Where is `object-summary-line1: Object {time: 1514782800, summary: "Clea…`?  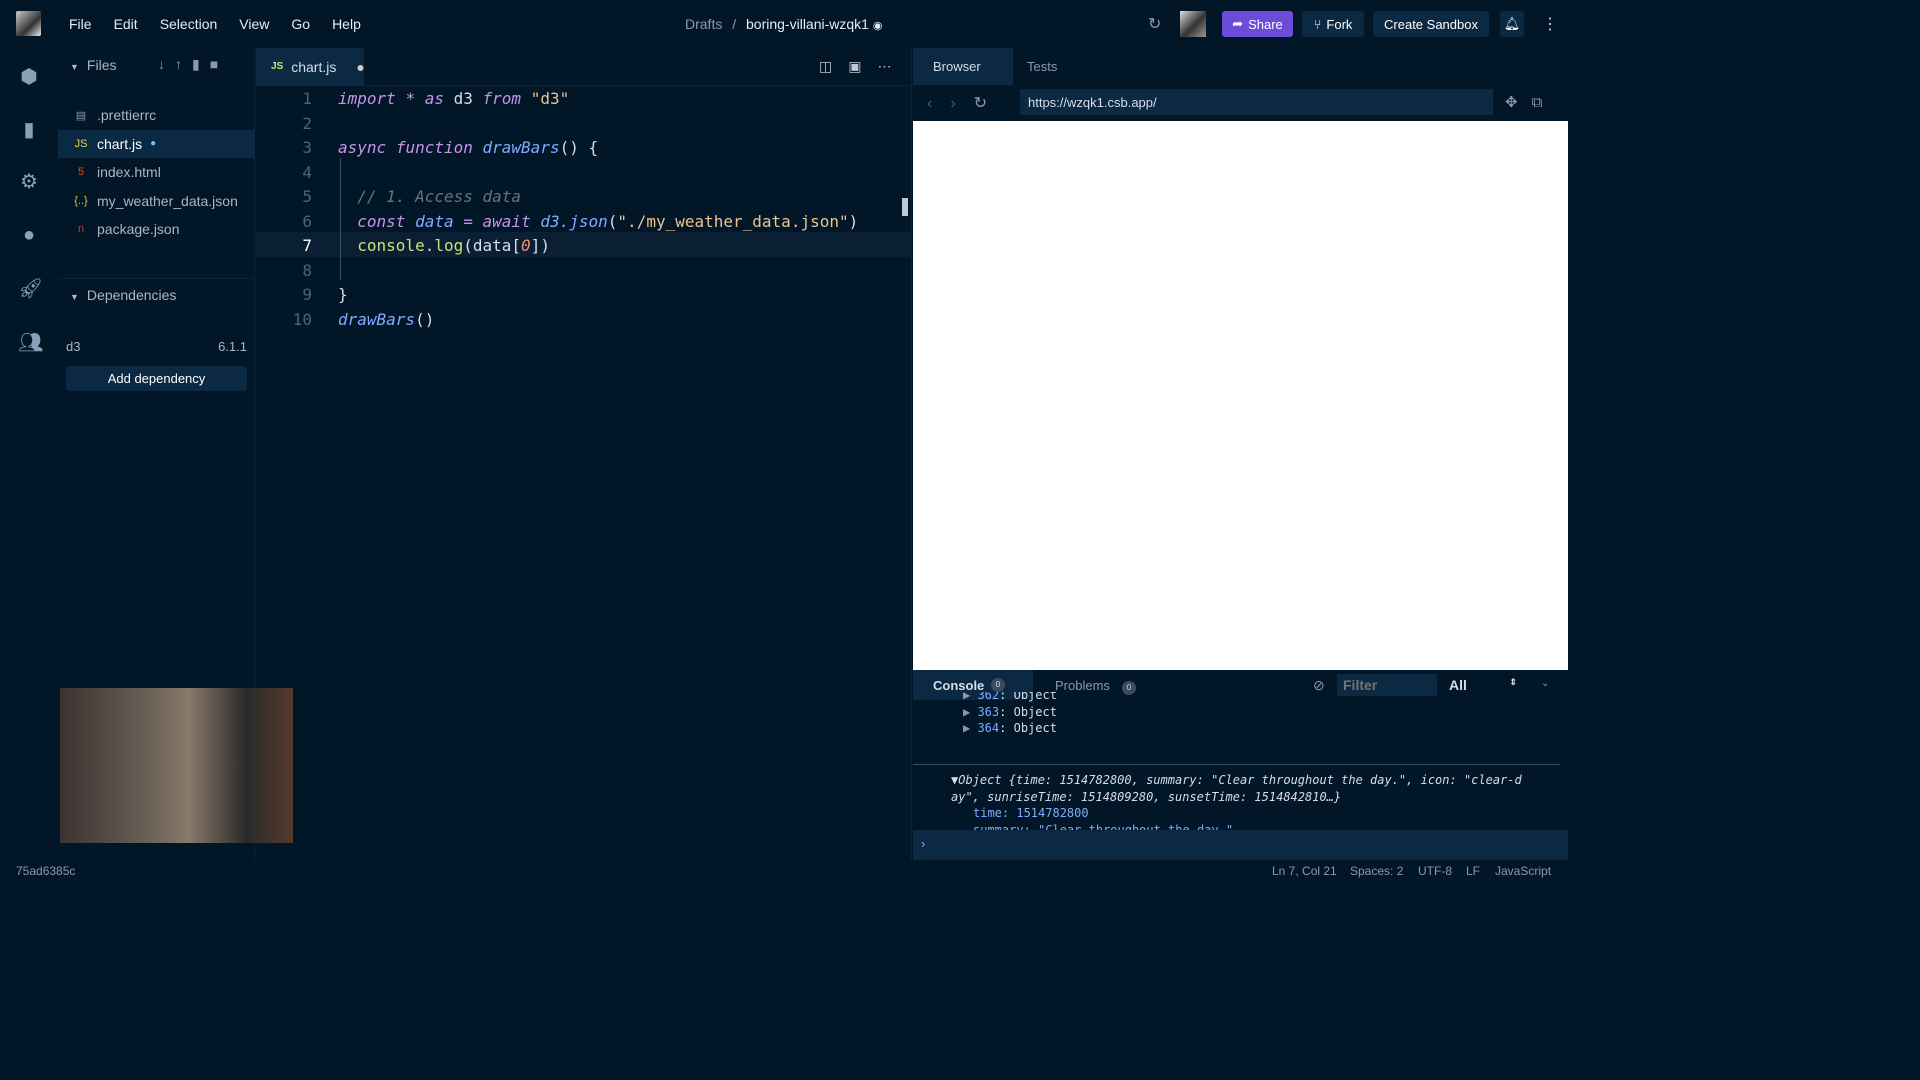 object-summary-line1: Object {time: 1514782800, summary: "Clea… is located at coordinates (1240, 780).